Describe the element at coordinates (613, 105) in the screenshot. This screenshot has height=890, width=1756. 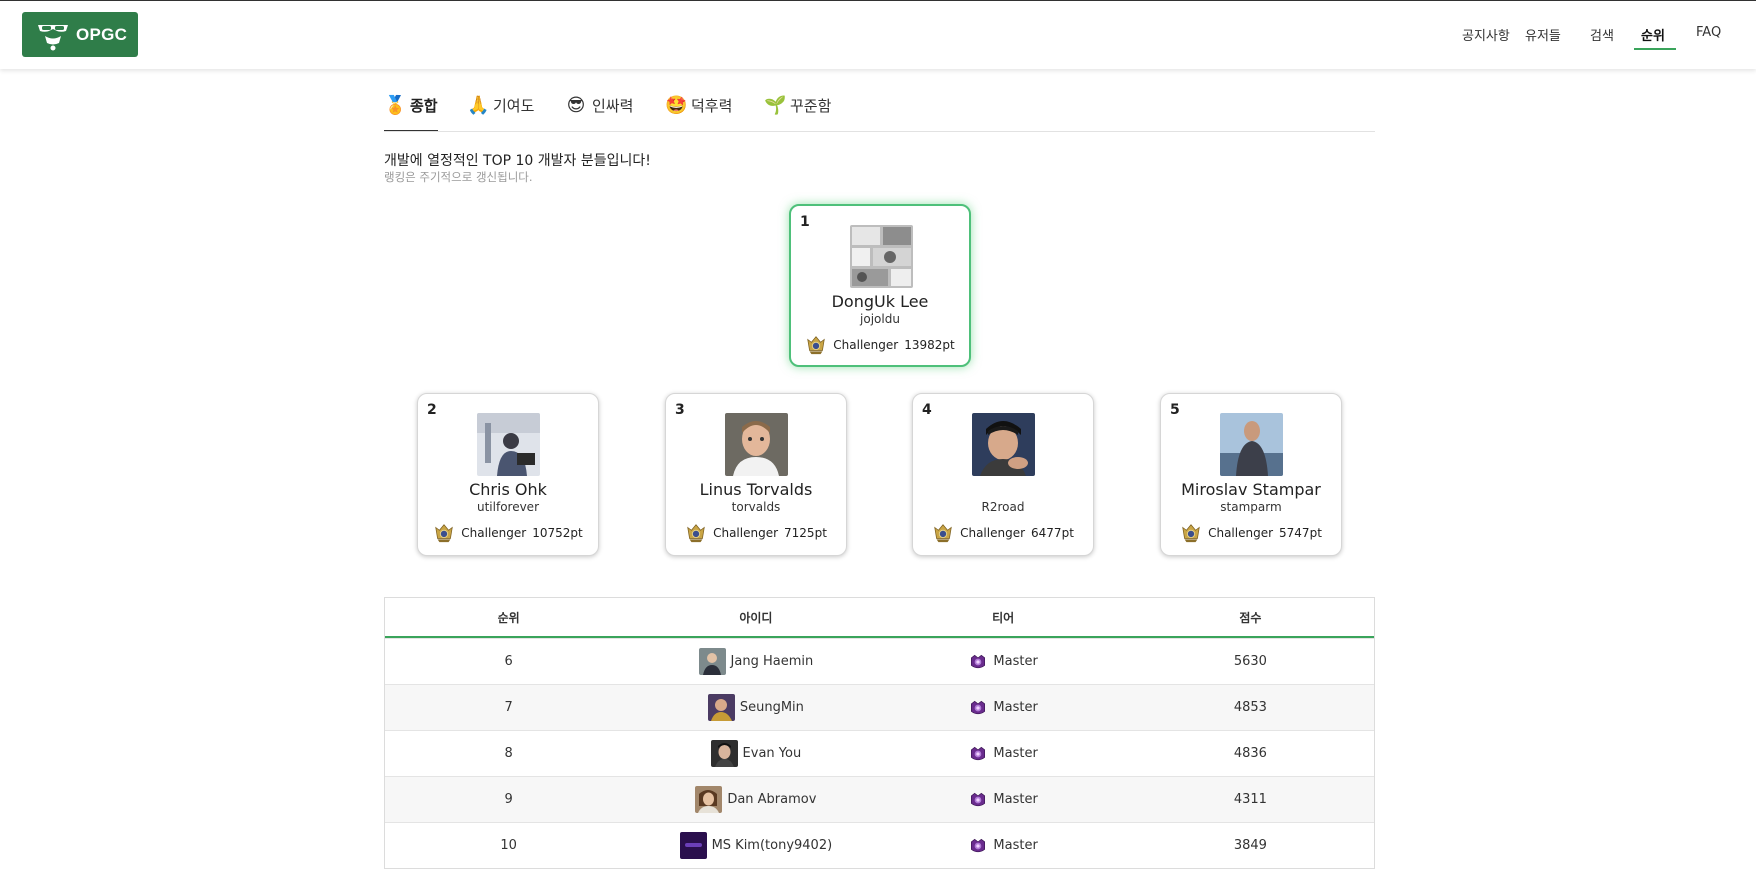
I see `tab-popularity-label: 인싸력` at that location.